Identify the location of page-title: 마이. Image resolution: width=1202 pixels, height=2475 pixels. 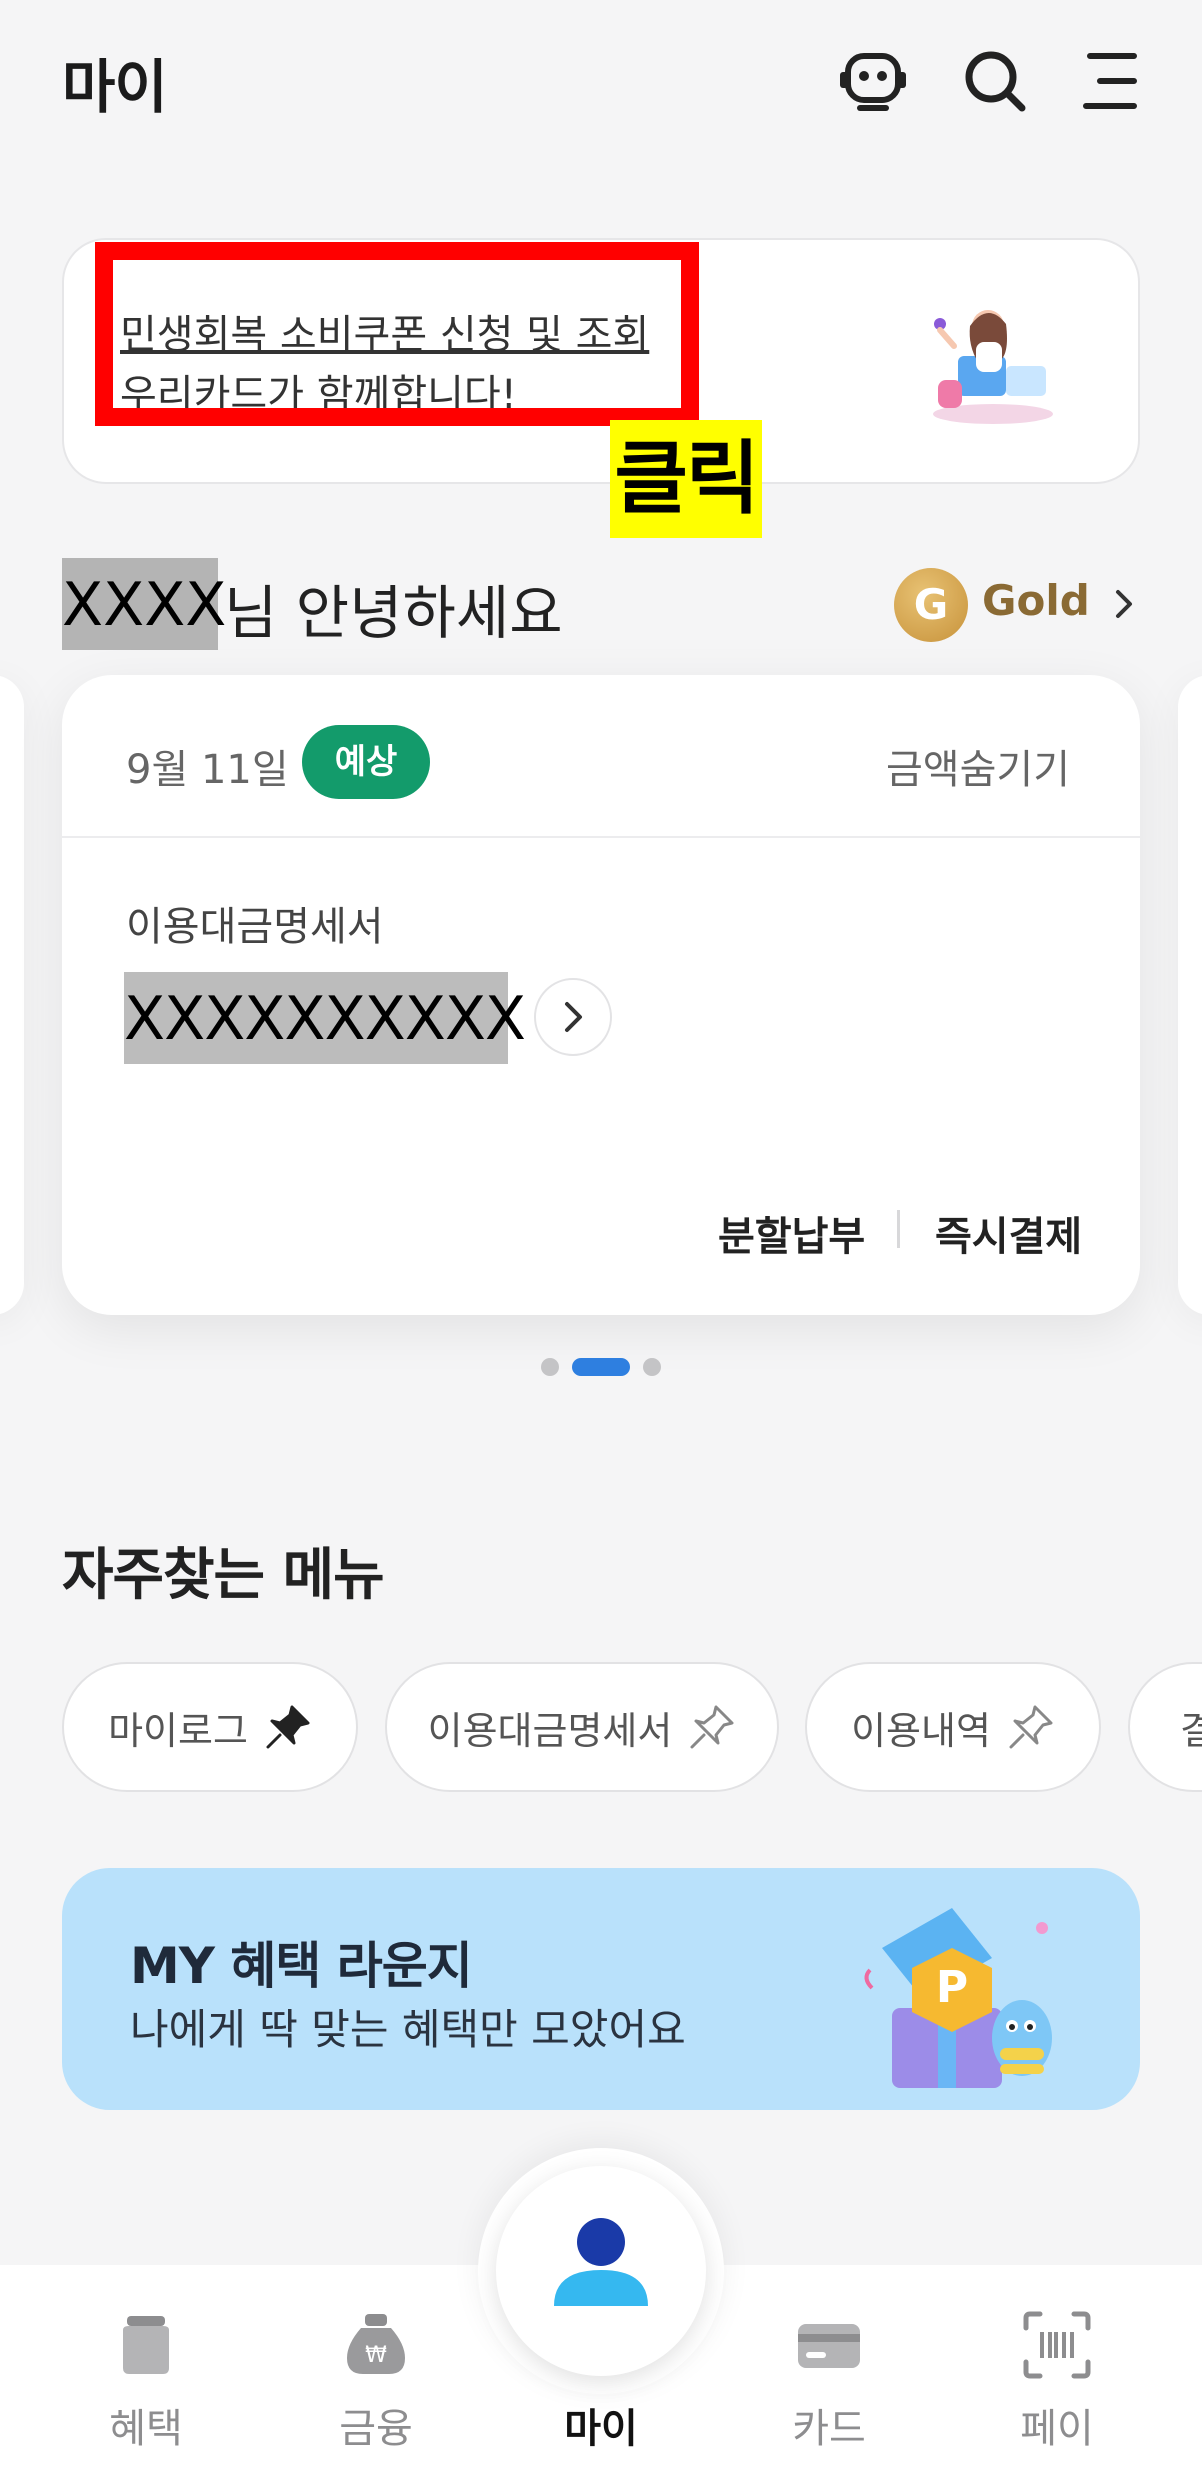
(115, 87).